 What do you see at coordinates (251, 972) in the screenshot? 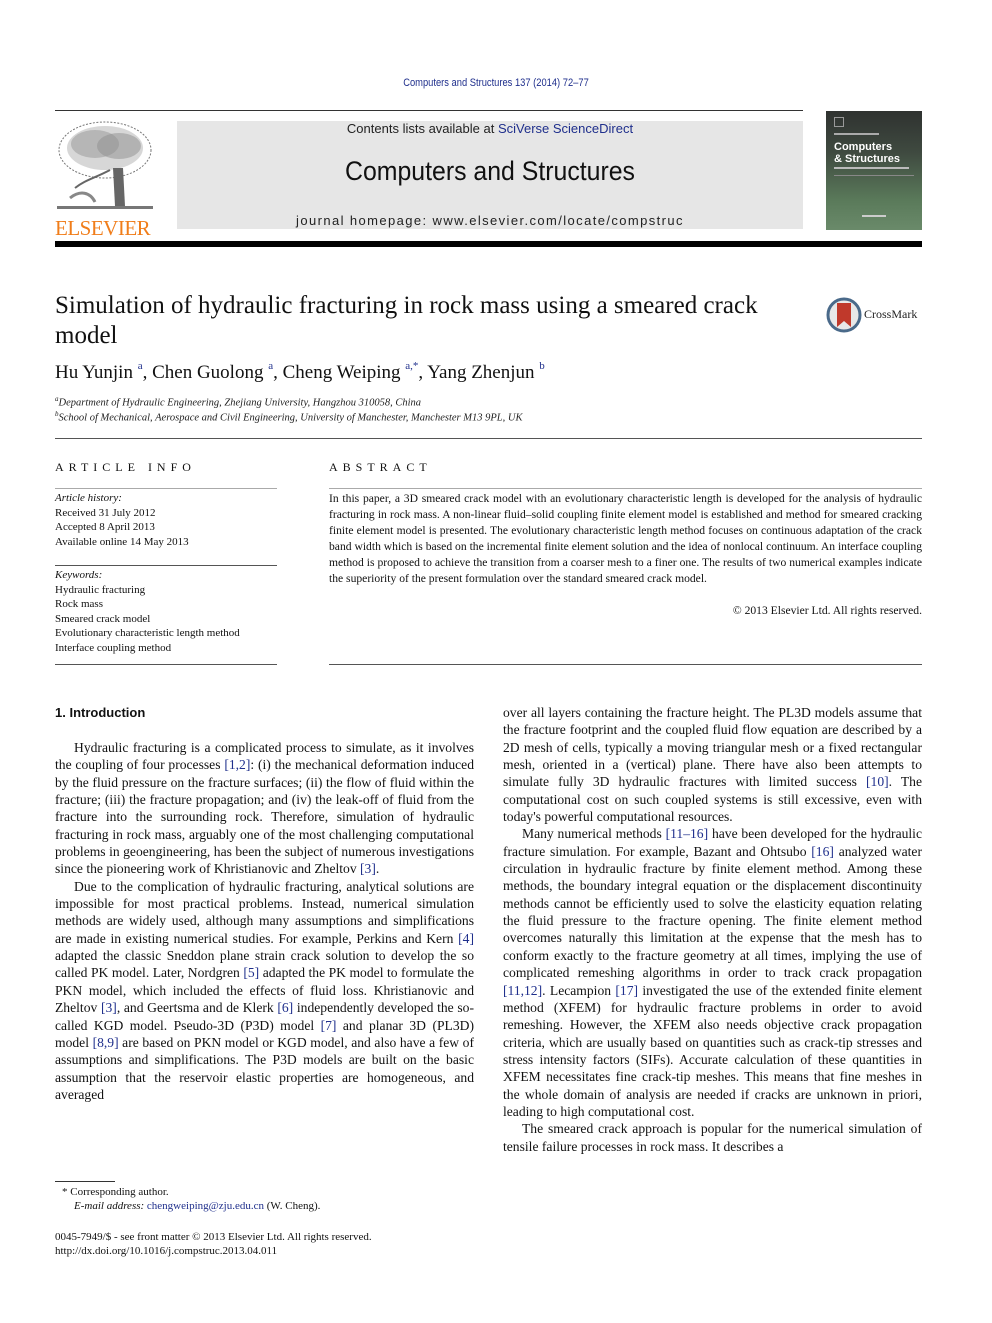
I see `citation-link: [5]` at bounding box center [251, 972].